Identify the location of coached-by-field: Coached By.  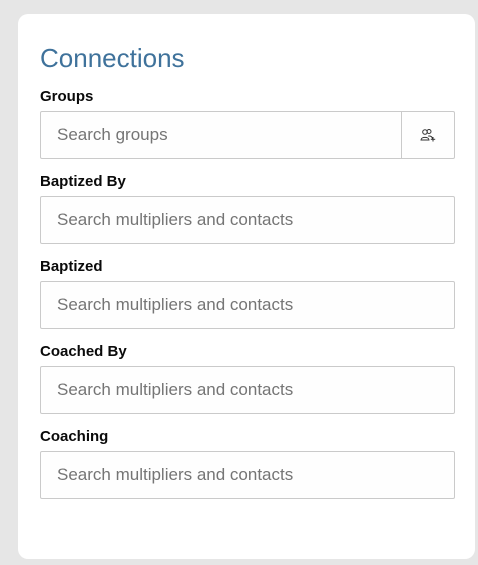
(247, 378).